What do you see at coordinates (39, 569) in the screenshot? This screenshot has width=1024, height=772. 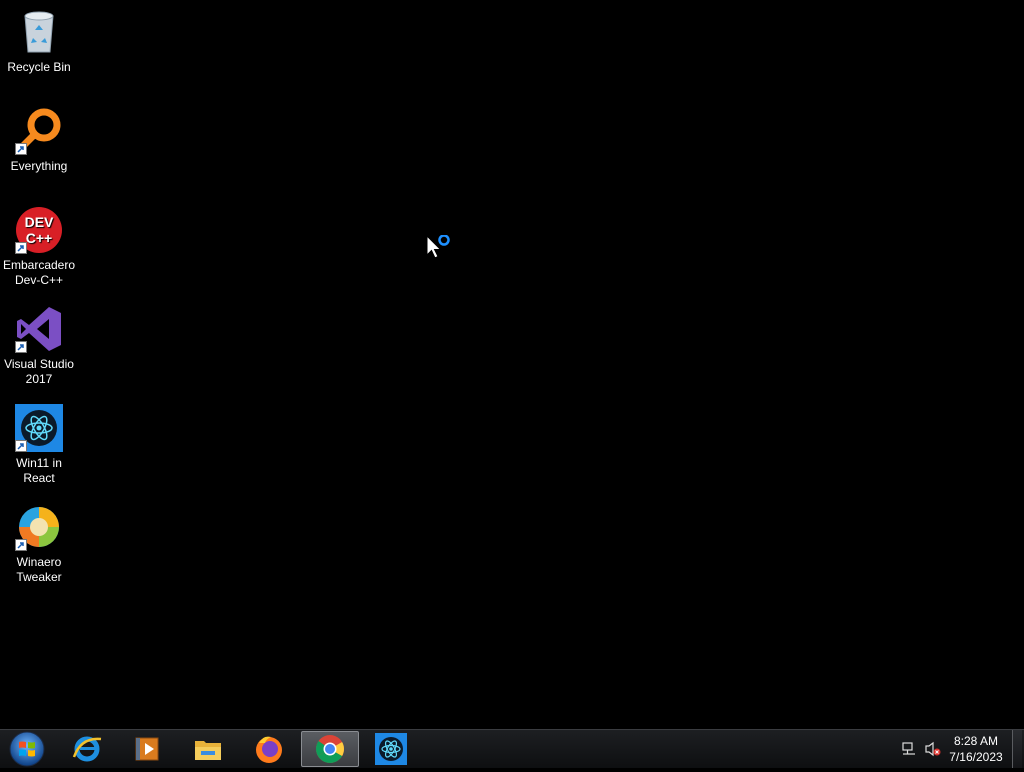 I see `desktop-icon-label: Winaero Tweaker` at bounding box center [39, 569].